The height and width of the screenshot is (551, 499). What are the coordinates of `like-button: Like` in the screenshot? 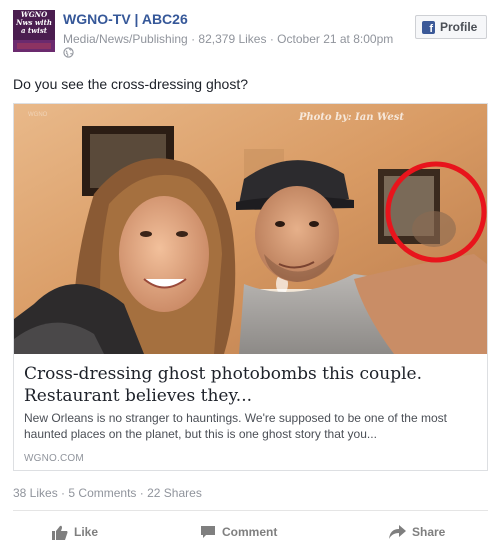 It's located at (75, 532).